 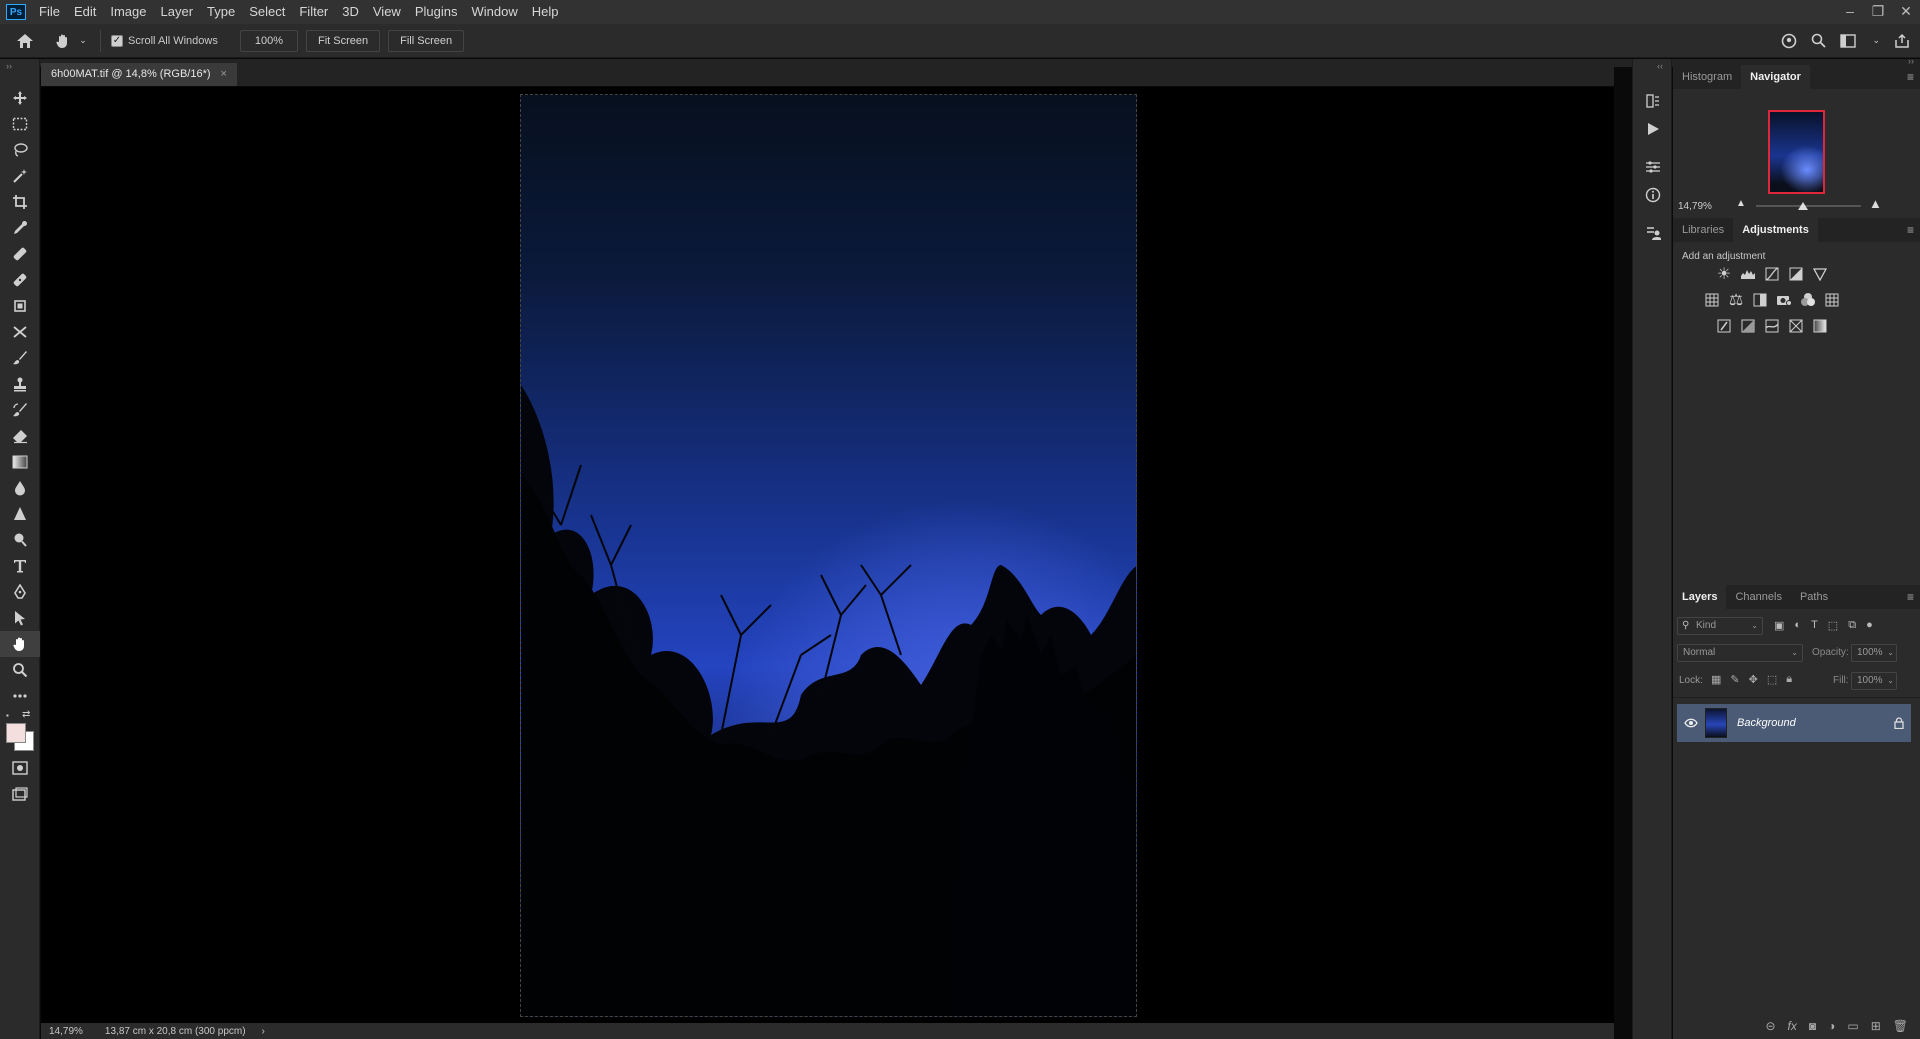 I want to click on menu-view: View, so click(x=387, y=12).